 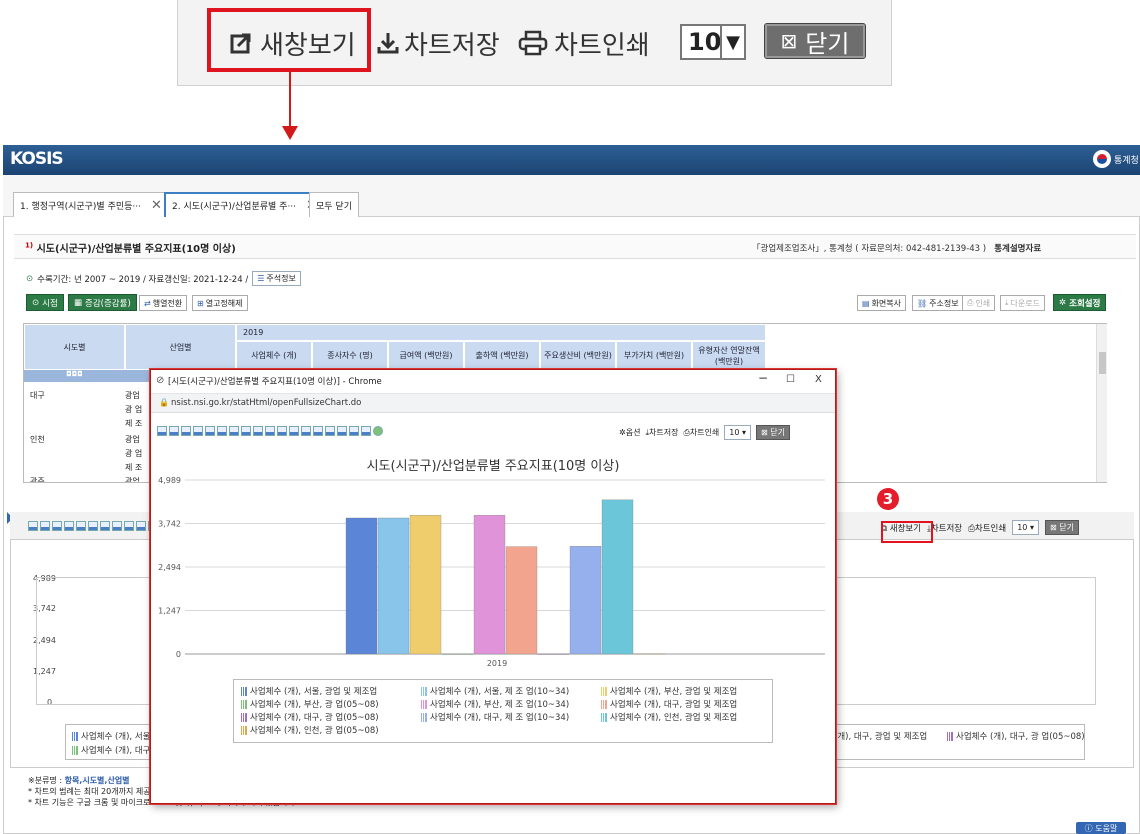 I want to click on header-col: 사업체수 (개), so click(x=274, y=355).